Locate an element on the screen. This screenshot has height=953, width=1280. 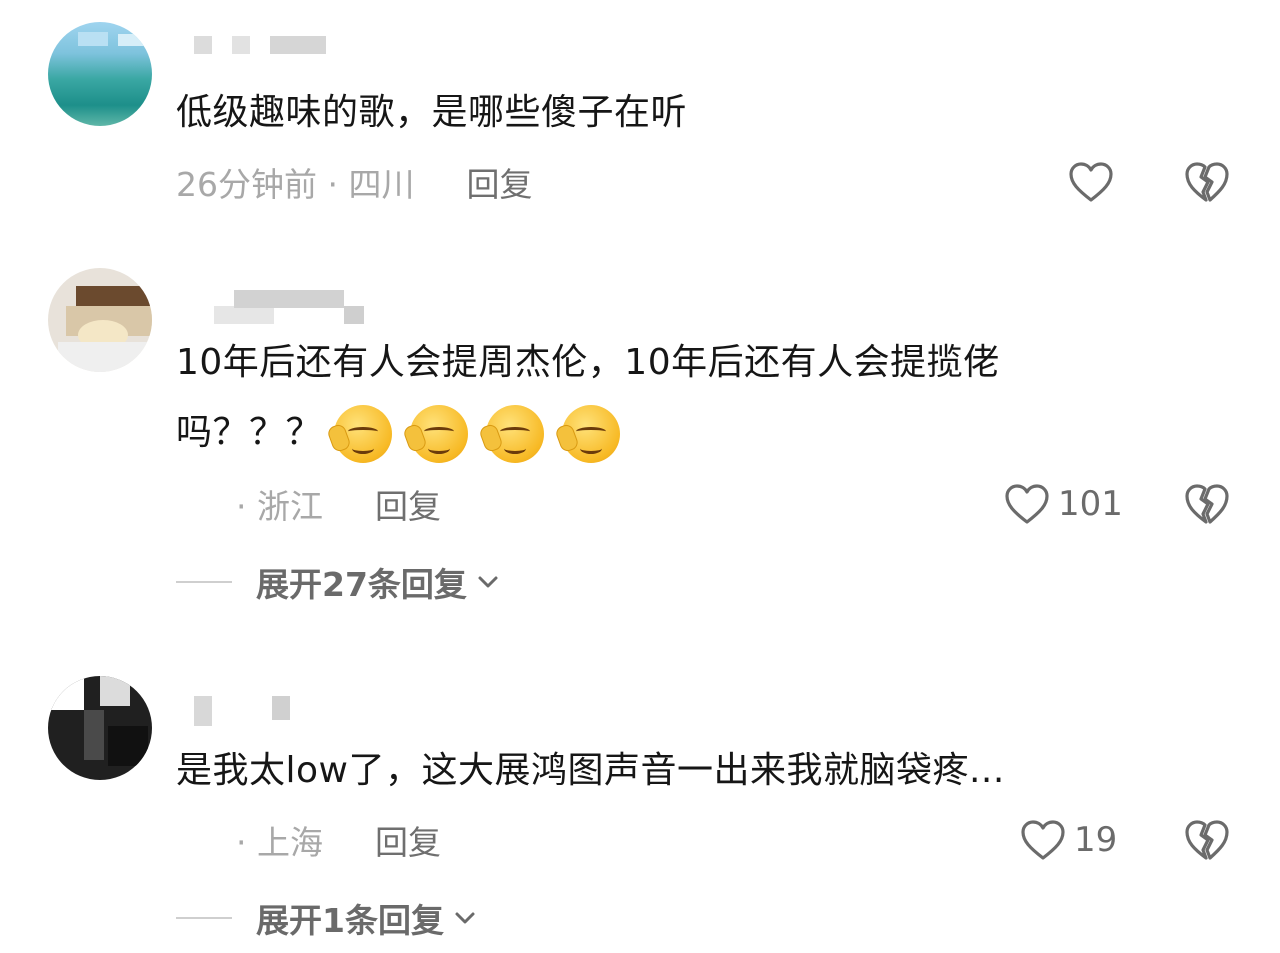
location: · 浙江 is located at coordinates (279, 506).